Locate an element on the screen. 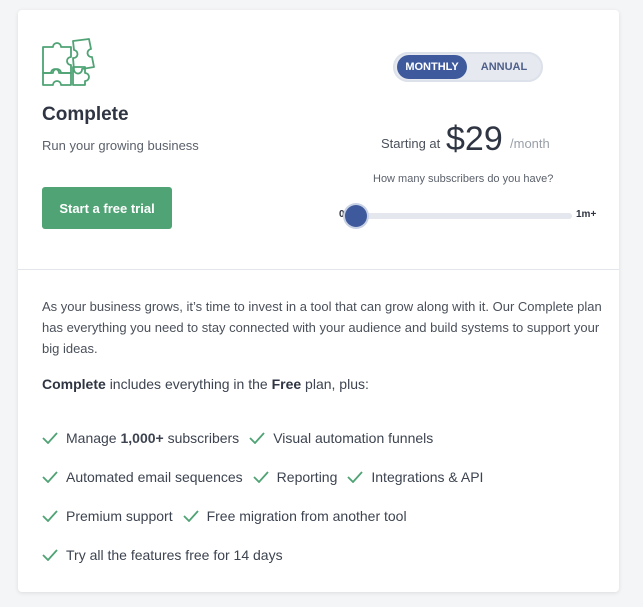  price: Starting at $29 /month is located at coordinates (471, 137).